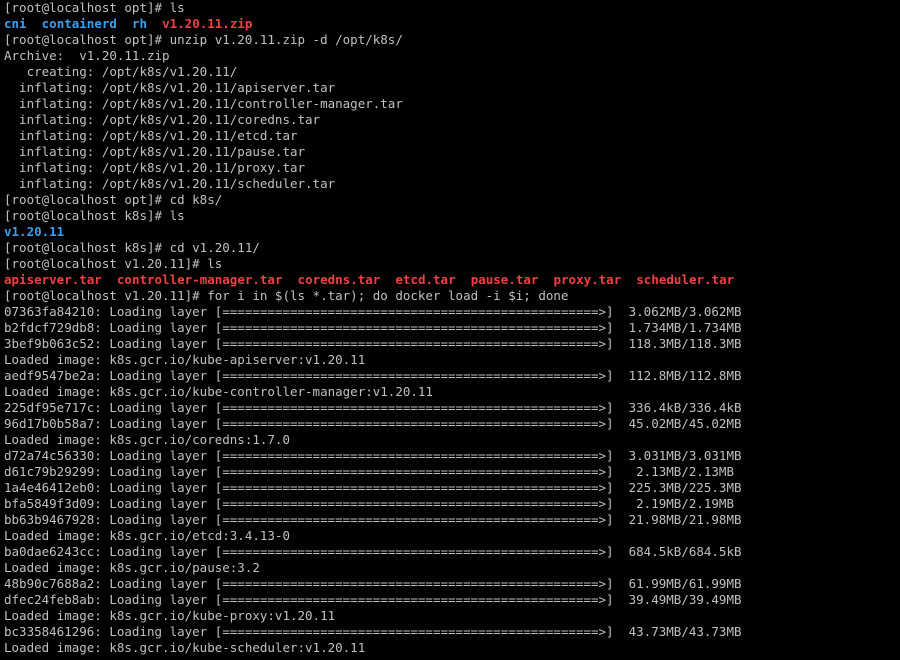 The width and height of the screenshot is (900, 660). Describe the element at coordinates (452, 24) in the screenshot. I see `terminal-ls-output-line: cni containerd rh v1.20.11.zip` at that location.